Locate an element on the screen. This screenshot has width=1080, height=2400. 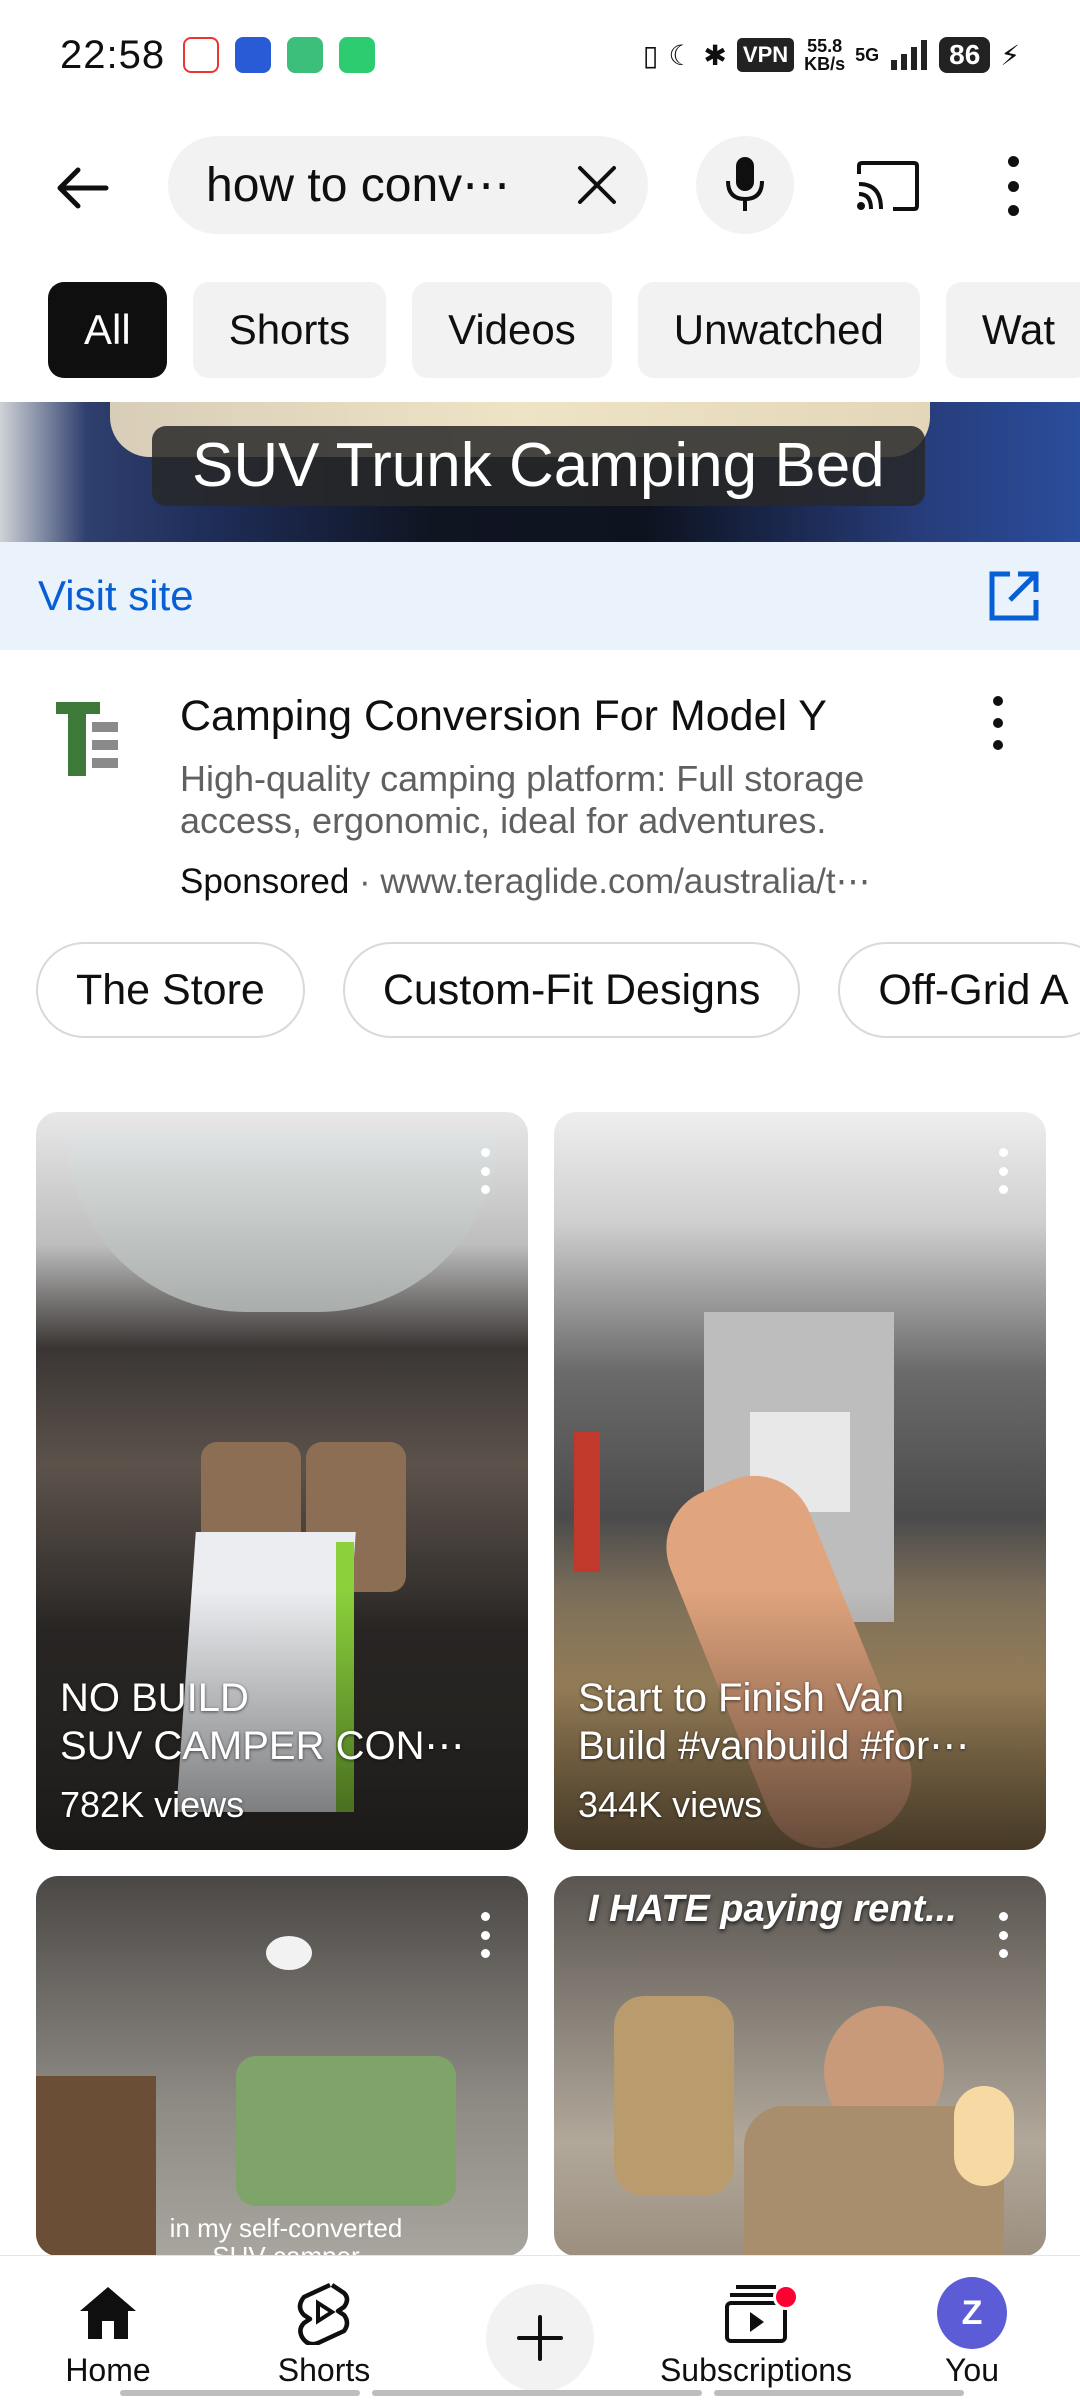
search-input: how to conv⋯ is located at coordinates (408, 185).